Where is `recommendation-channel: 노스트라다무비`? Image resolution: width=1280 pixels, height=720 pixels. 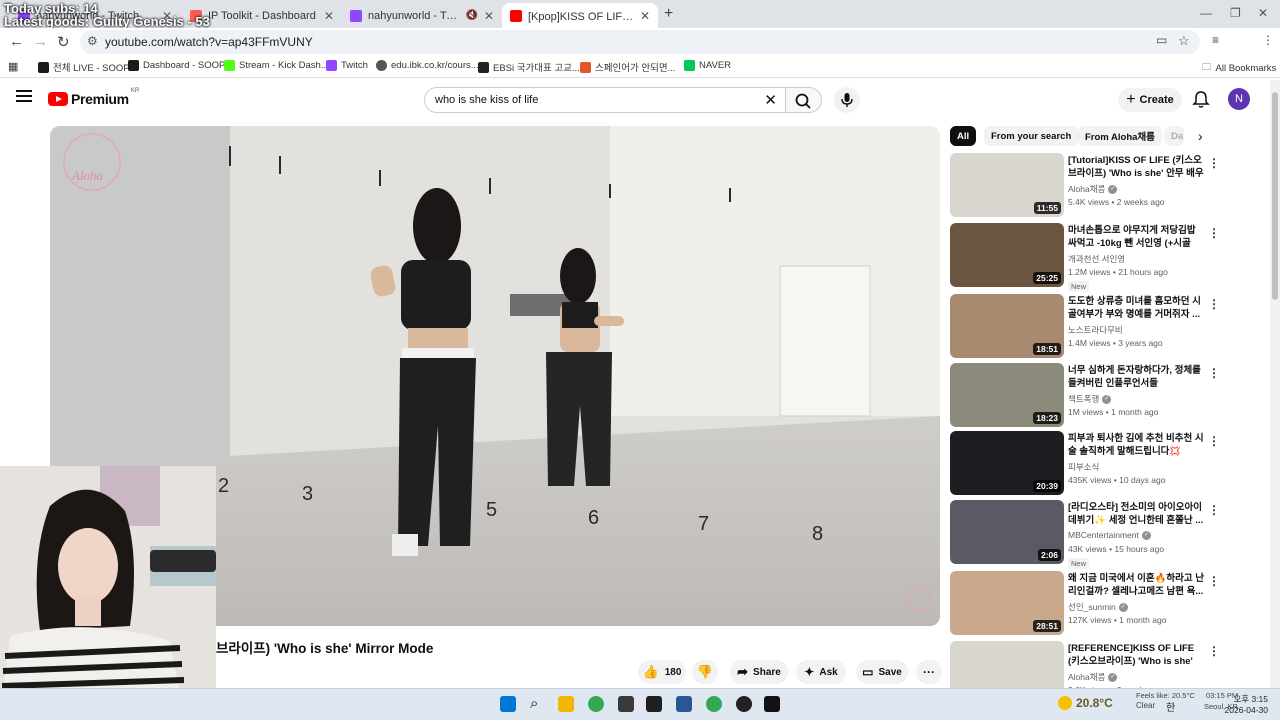 recommendation-channel: 노스트라다무비 is located at coordinates (1095, 330).